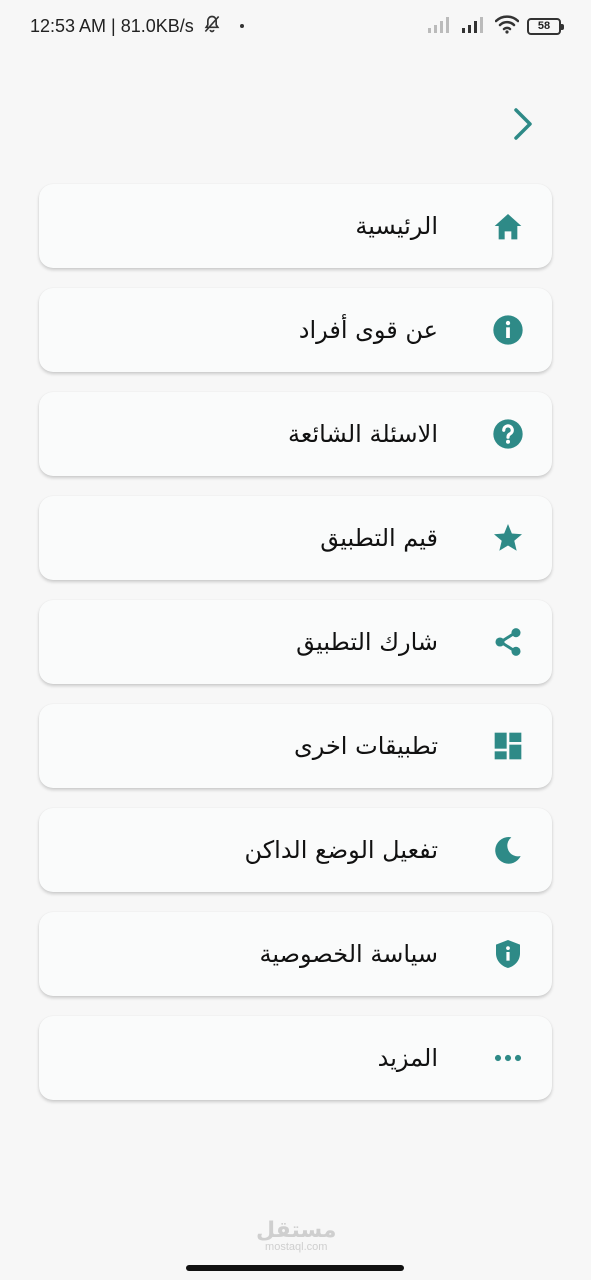  I want to click on menu-item-label: تطبيقات اخرى, so click(365, 746).